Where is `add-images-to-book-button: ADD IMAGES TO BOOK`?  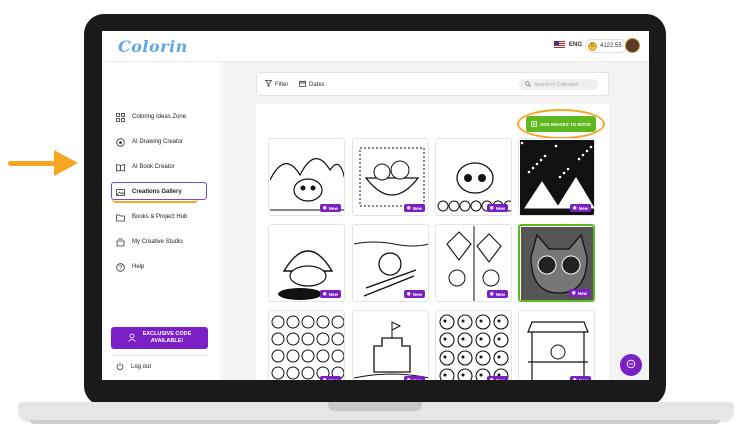 add-images-to-book-button: ADD IMAGES TO BOOK is located at coordinates (561, 124).